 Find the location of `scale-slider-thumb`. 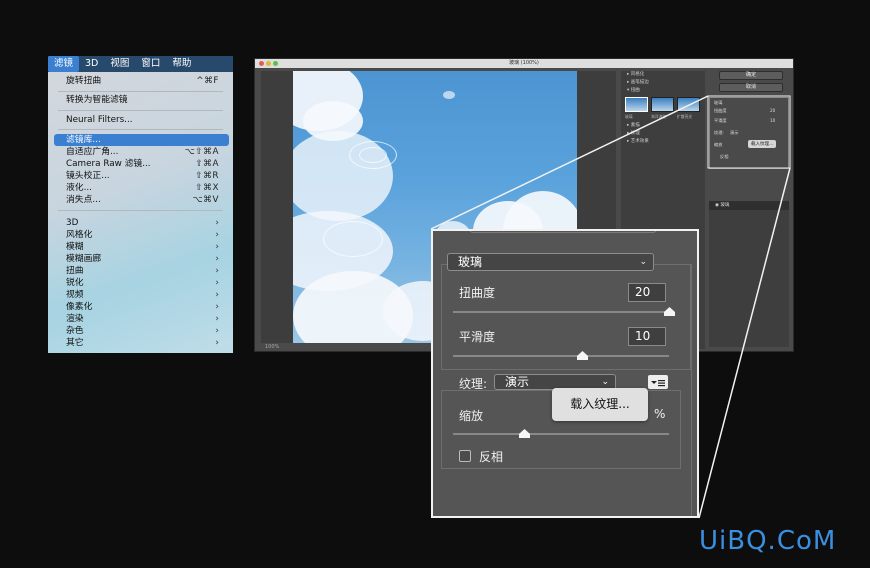

scale-slider-thumb is located at coordinates (524, 433).